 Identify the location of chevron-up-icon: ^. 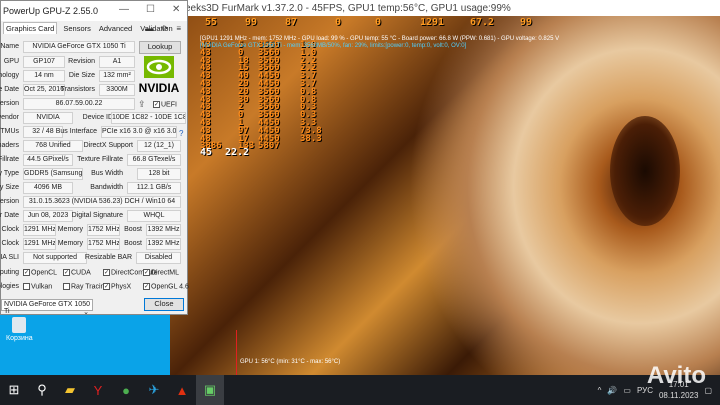
(600, 390).